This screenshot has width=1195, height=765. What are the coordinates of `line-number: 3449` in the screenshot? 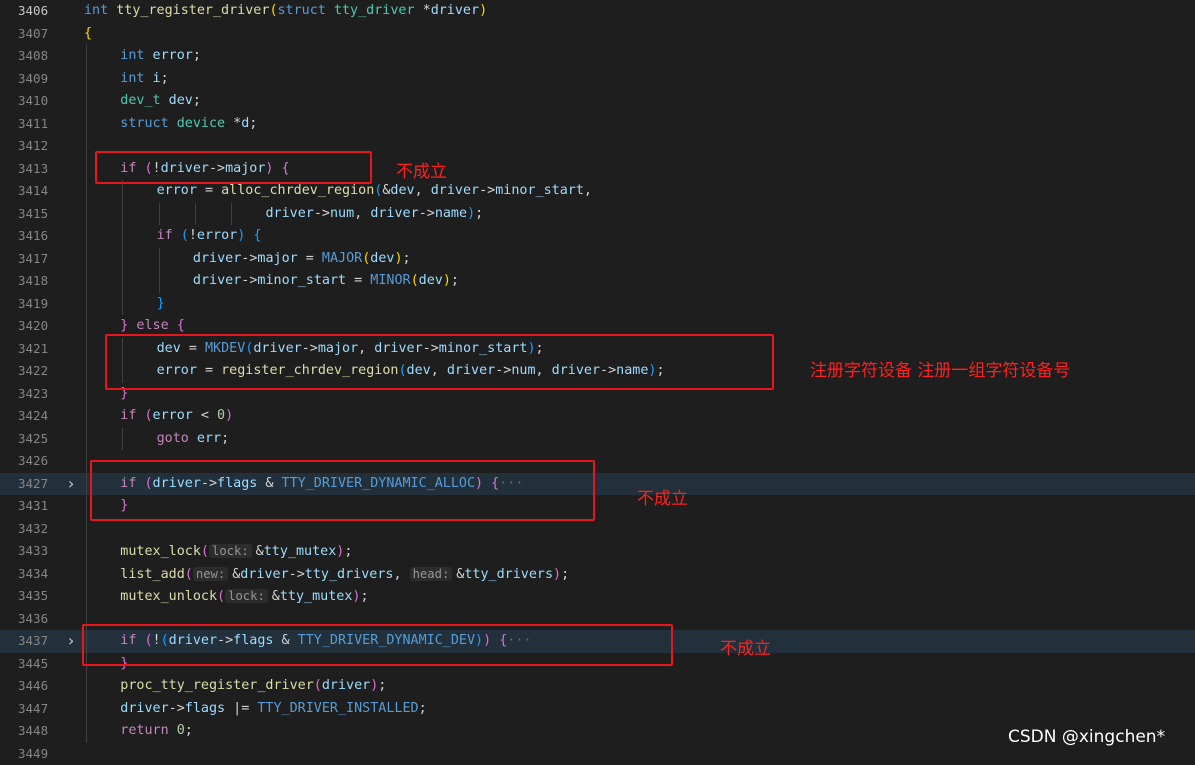 It's located at (41, 754).